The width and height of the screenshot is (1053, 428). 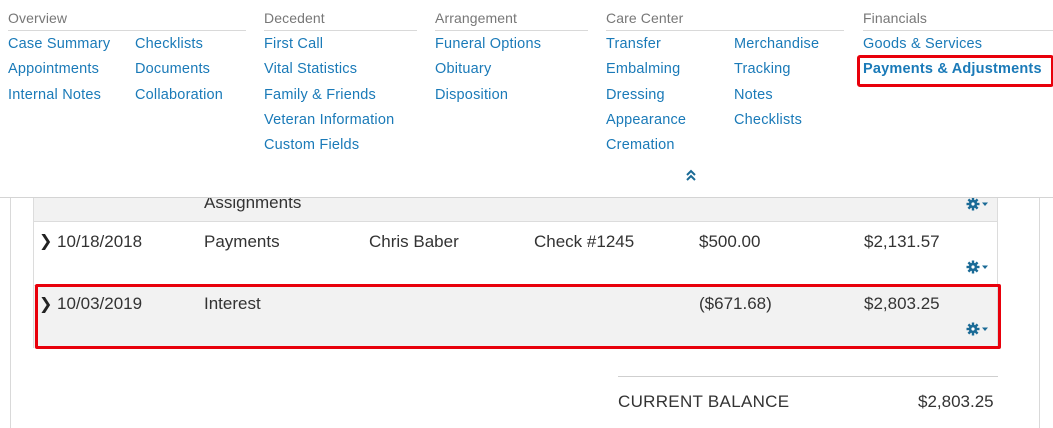 What do you see at coordinates (902, 303) in the screenshot?
I see `row-balance: $2,803.25` at bounding box center [902, 303].